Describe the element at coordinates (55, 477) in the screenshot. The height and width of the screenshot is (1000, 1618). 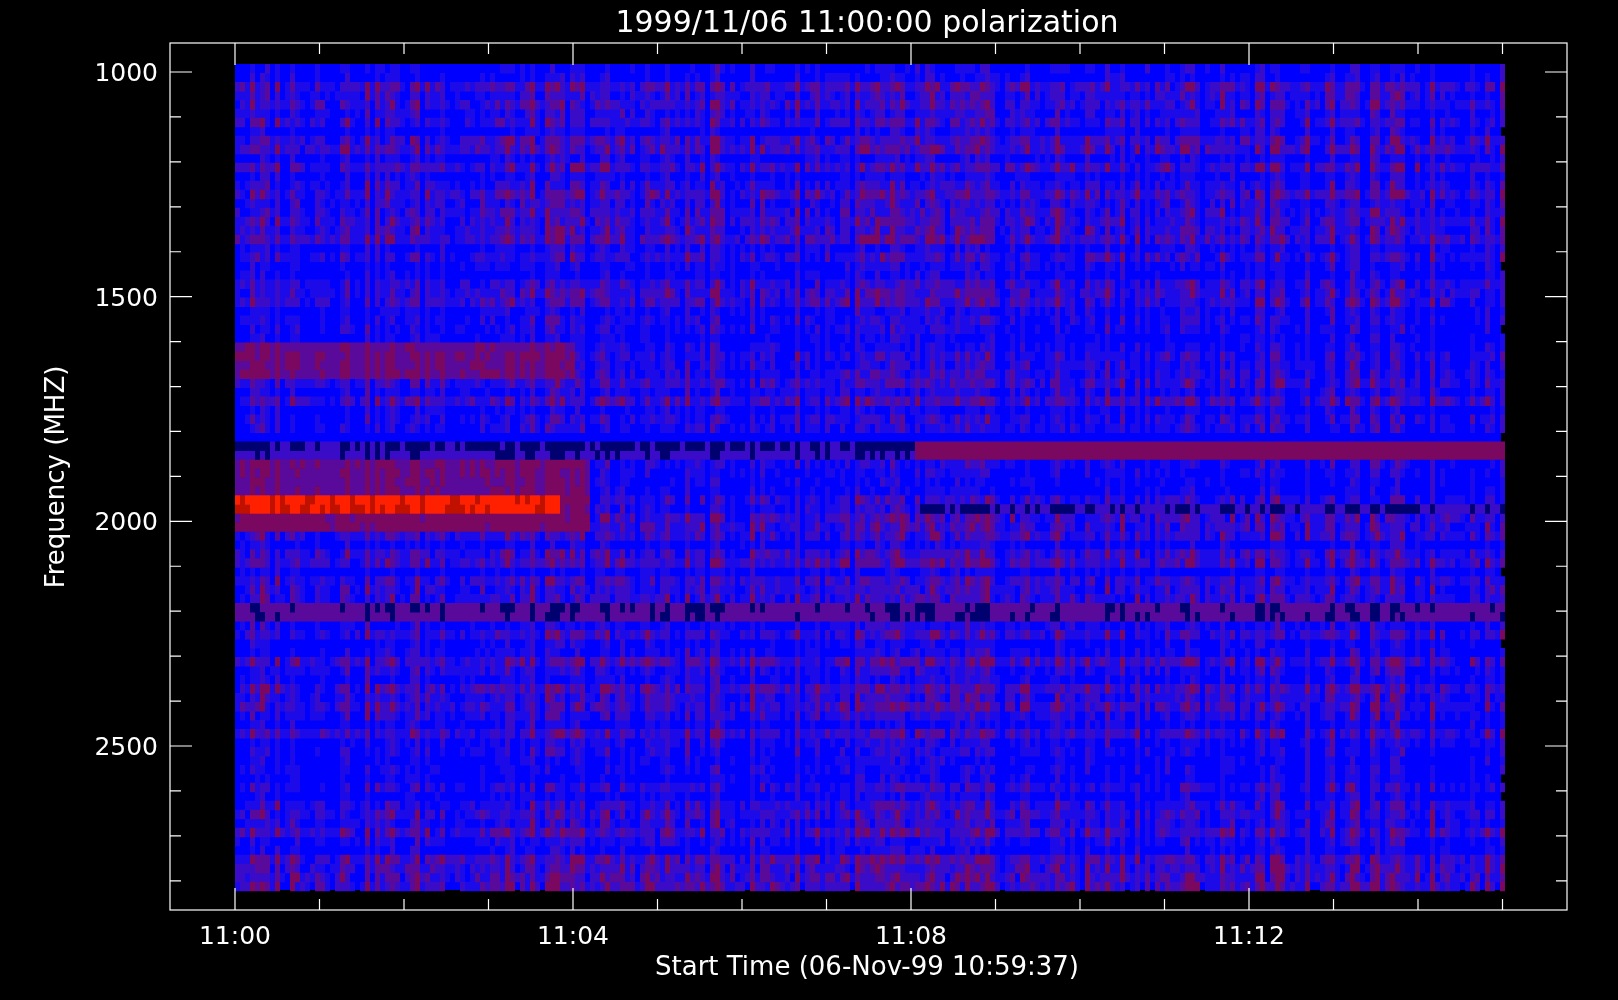
I see `axis-label: Frequency (MHZ)` at that location.